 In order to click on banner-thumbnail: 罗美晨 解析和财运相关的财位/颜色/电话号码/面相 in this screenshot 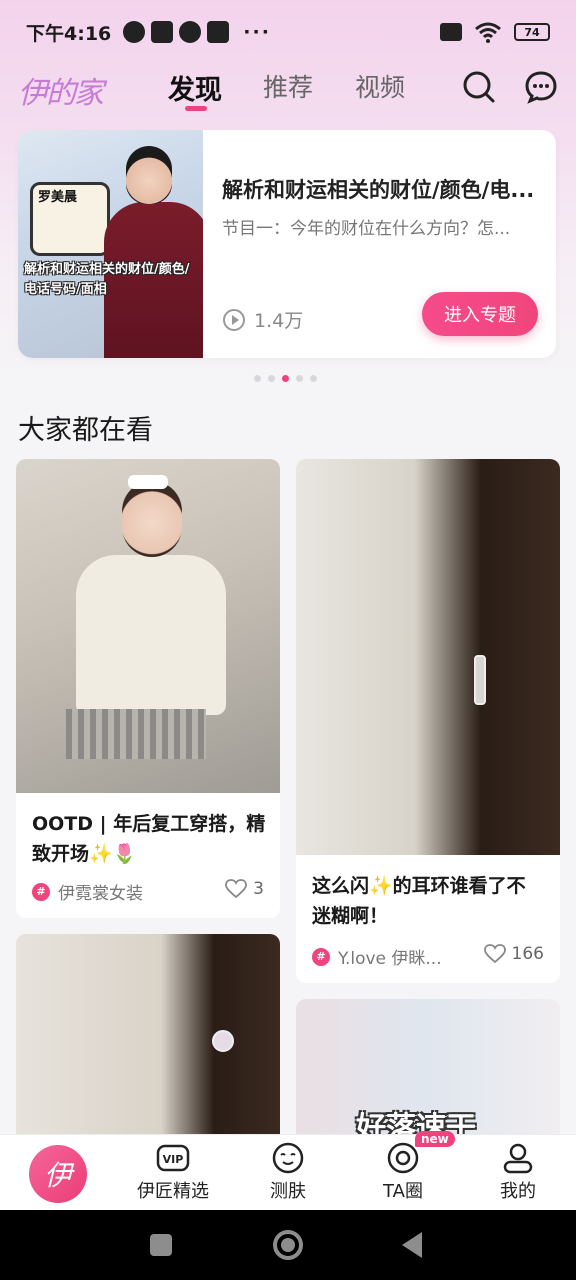, I will do `click(110, 244)`.